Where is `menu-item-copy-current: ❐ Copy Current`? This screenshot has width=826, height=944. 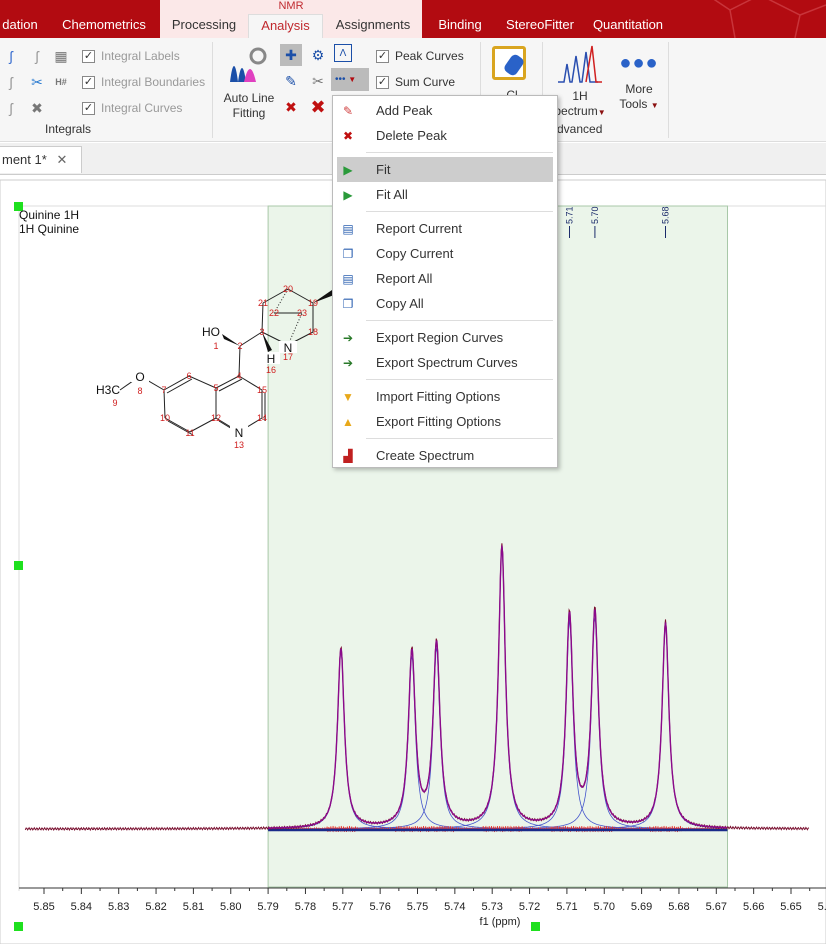 menu-item-copy-current: ❐ Copy Current is located at coordinates (445, 253).